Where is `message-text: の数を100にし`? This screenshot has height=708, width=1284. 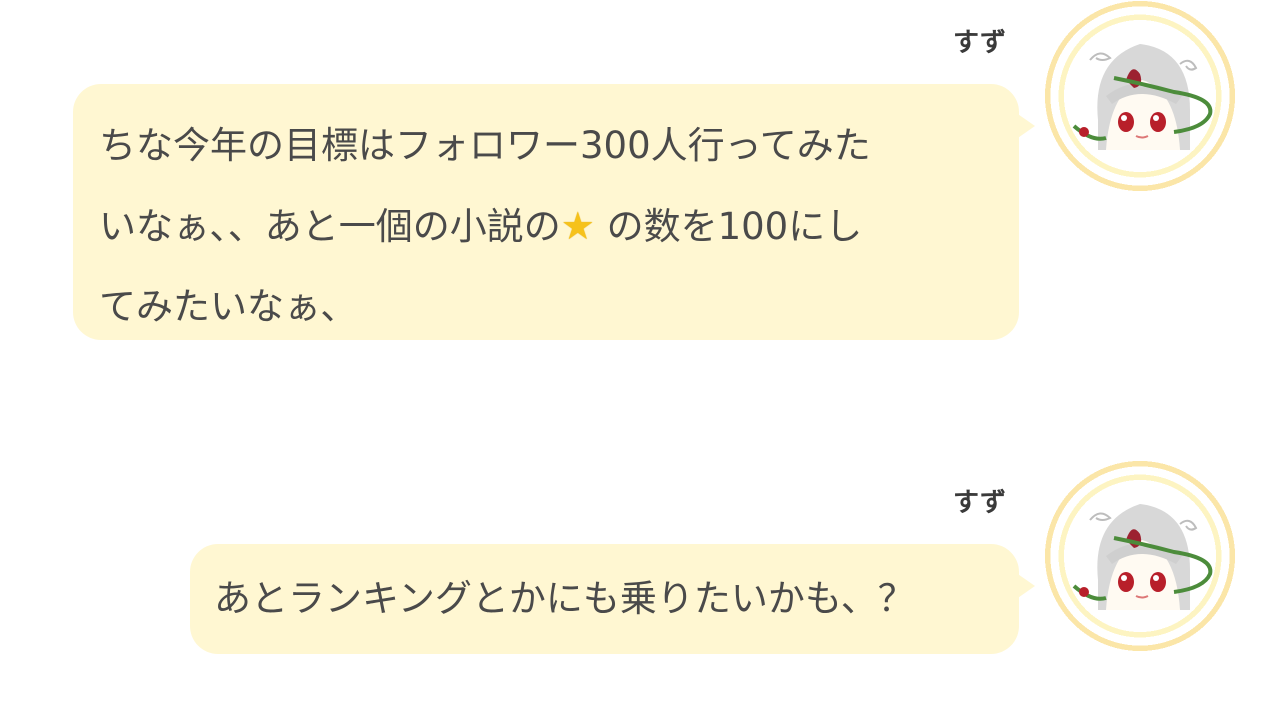
message-text: の数を100にし is located at coordinates (728, 226).